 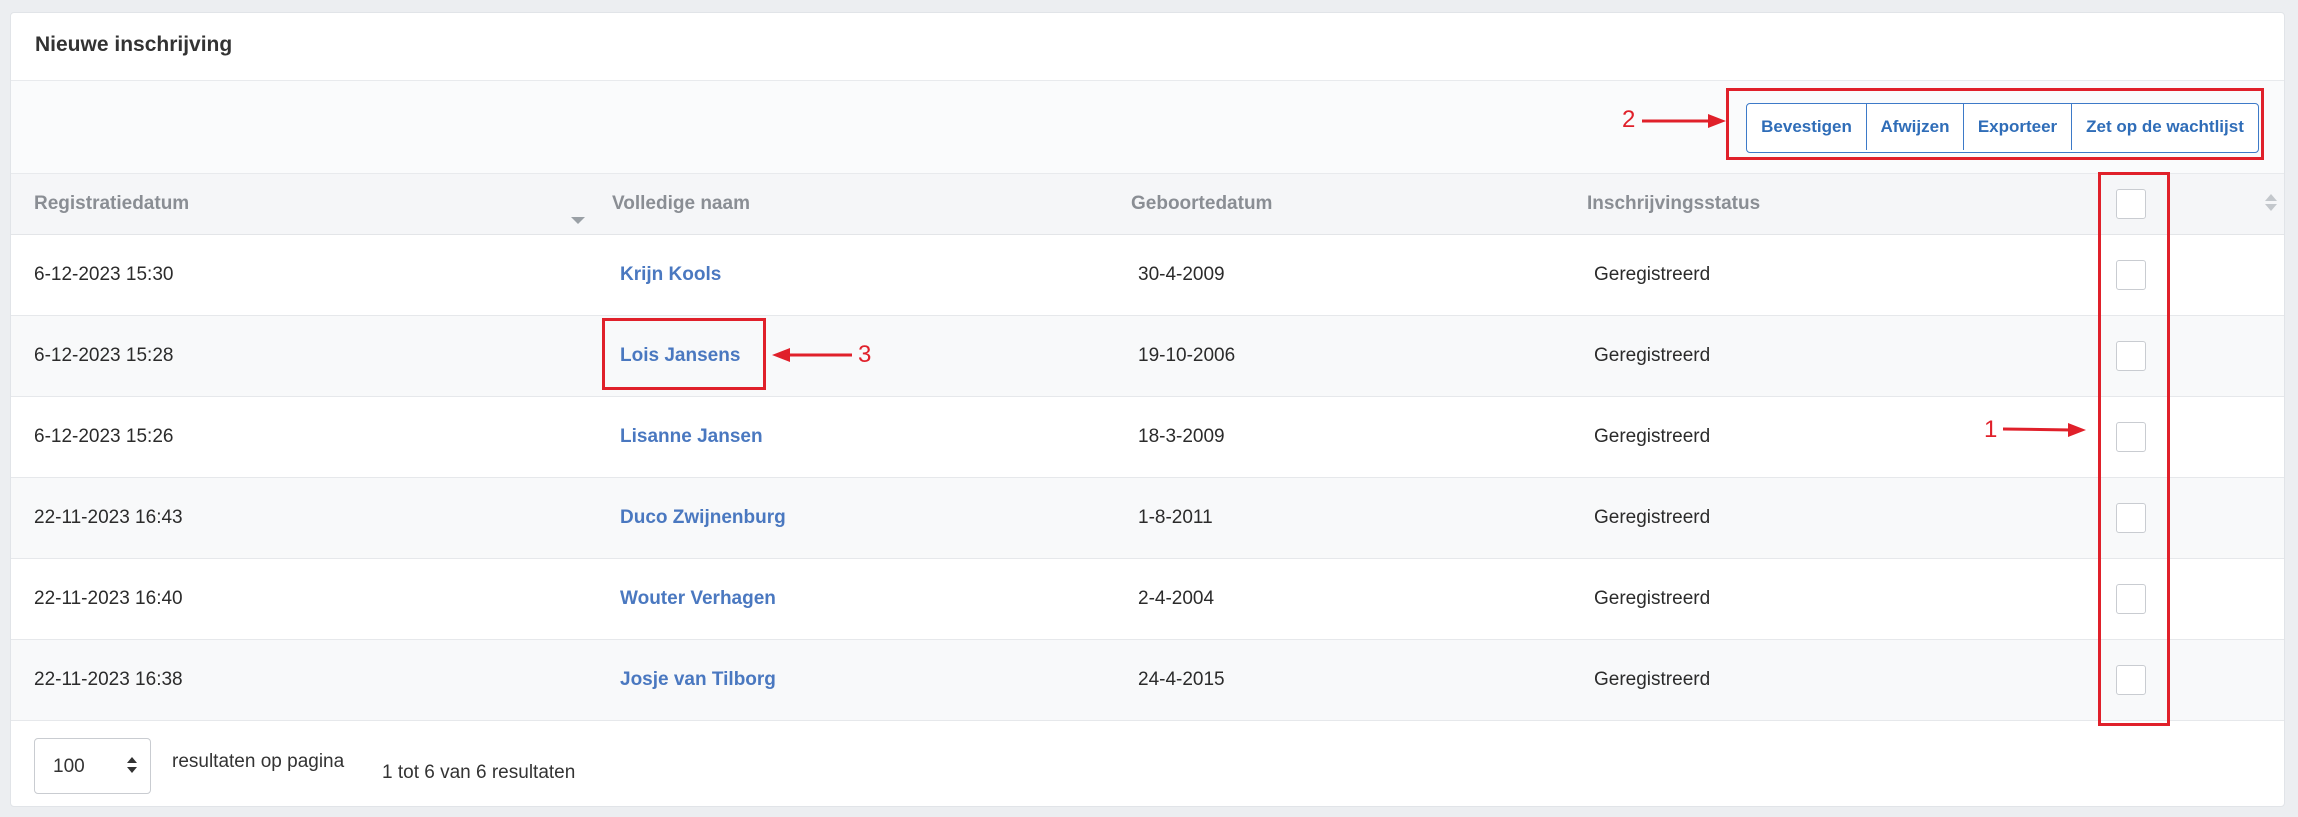 I want to click on birth-date: 2-4-2004, so click(x=1176, y=598).